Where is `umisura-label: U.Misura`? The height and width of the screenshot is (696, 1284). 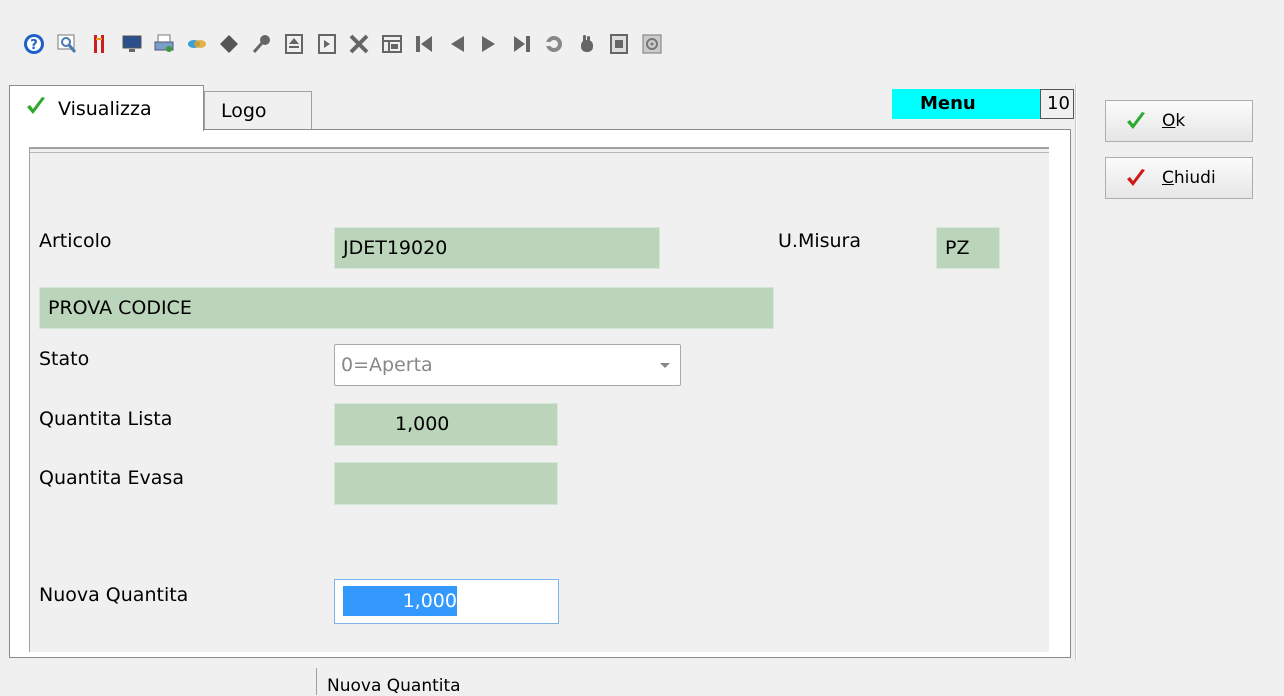 umisura-label: U.Misura is located at coordinates (820, 241).